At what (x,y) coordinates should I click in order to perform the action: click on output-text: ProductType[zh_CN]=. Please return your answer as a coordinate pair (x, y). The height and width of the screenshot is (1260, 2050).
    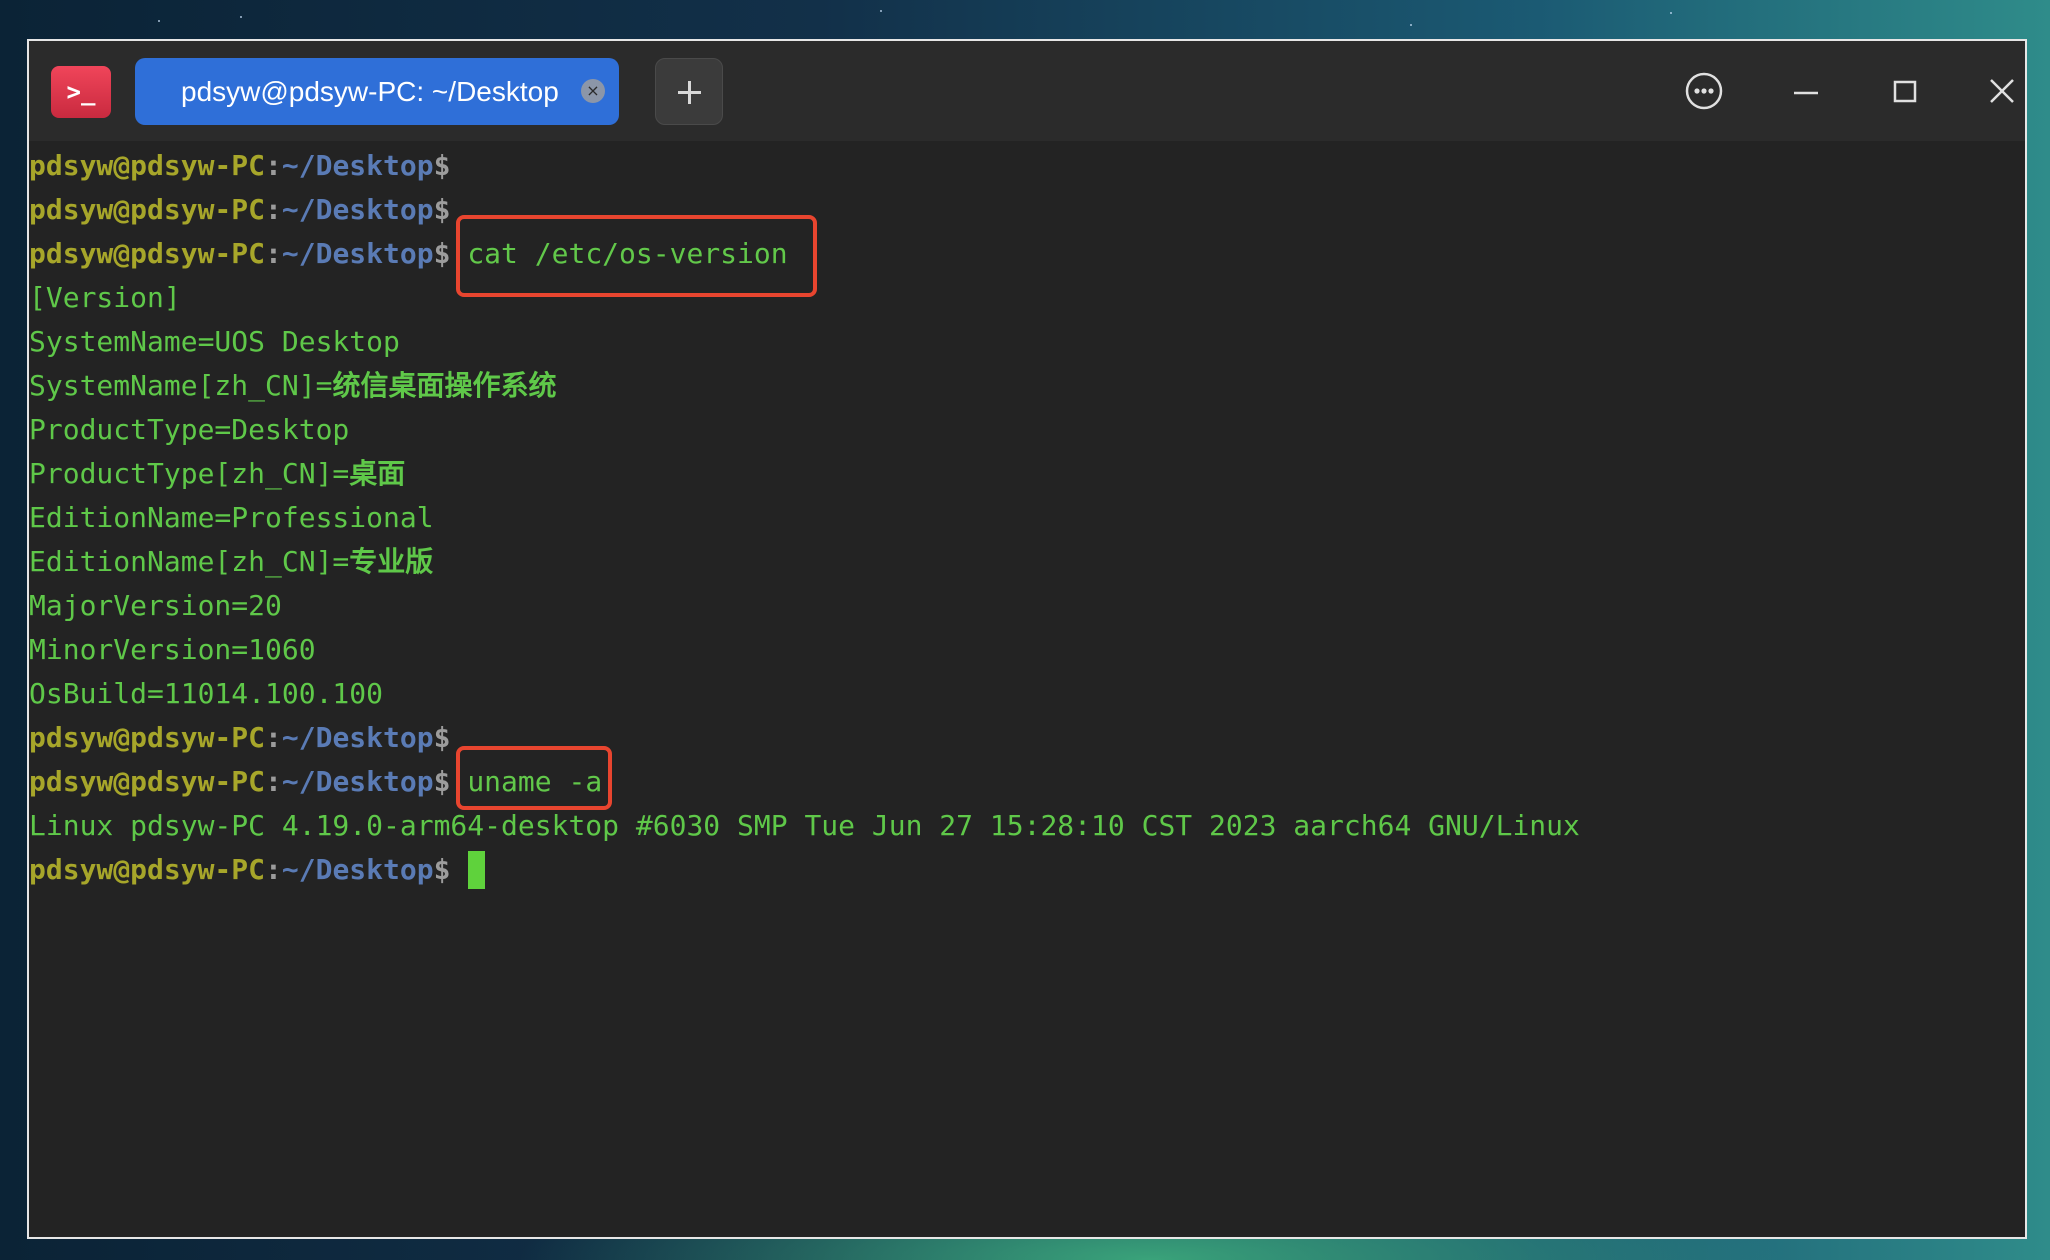
    Looking at the image, I should click on (189, 473).